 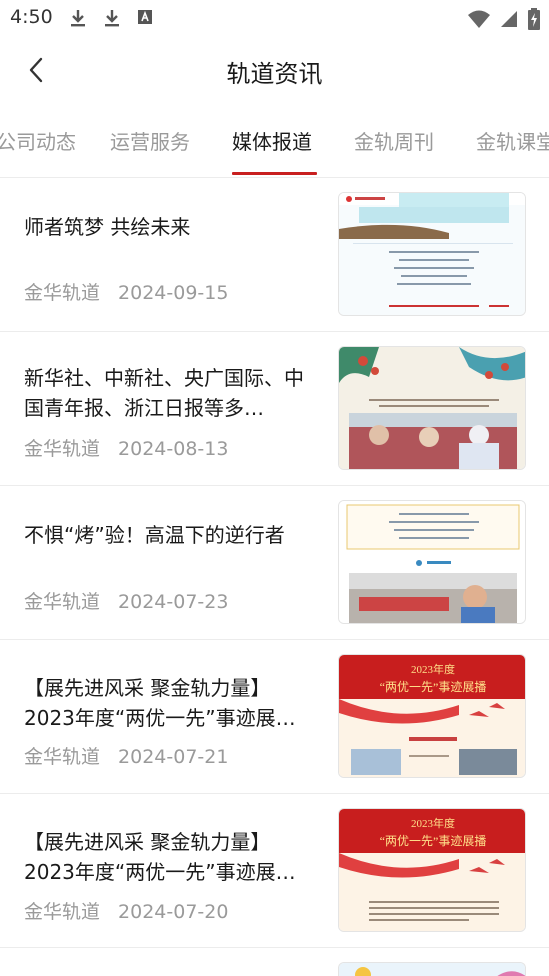 I want to click on battery-charging-icon, so click(x=534, y=21).